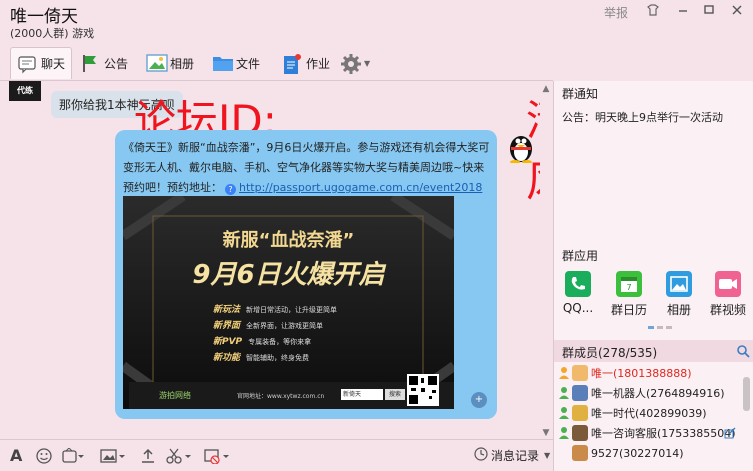 Image resolution: width=753 pixels, height=471 pixels. Describe the element at coordinates (268, 326) in the screenshot. I see `banner-feature: 新界面 全新界面，让游戏更简单` at that location.